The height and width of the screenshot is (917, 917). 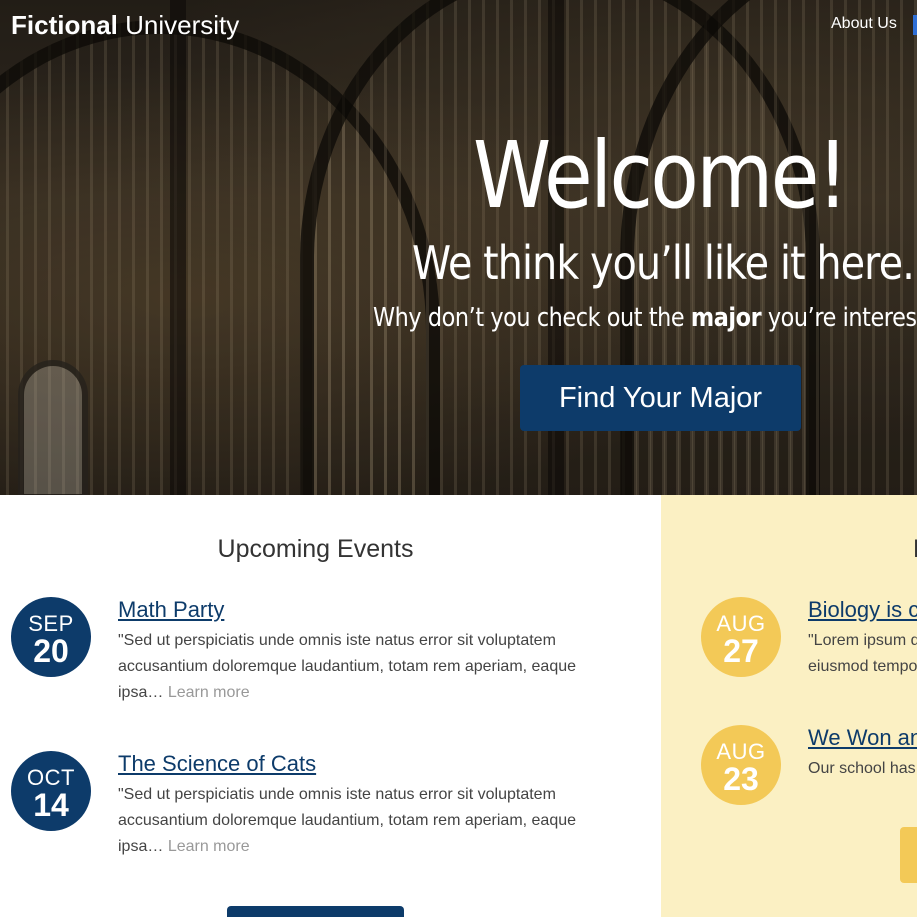 What do you see at coordinates (660, 398) in the screenshot?
I see `find-your-major-button: Find Your Major` at bounding box center [660, 398].